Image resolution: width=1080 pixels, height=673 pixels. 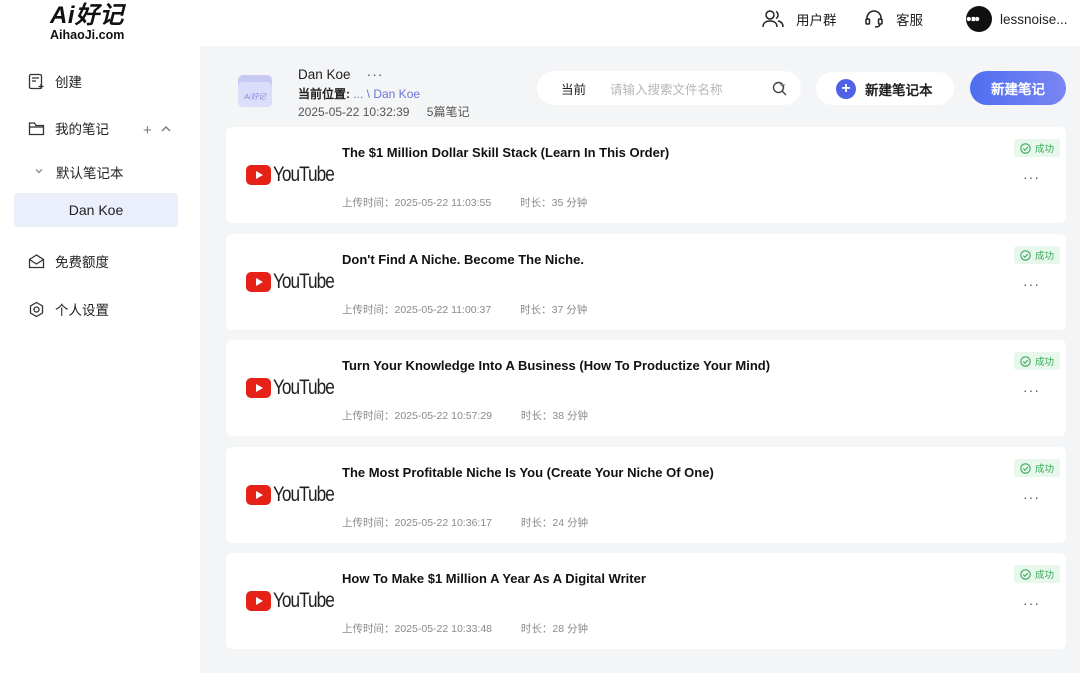 What do you see at coordinates (448, 112) in the screenshot?
I see `notebook-note-count: 5篇笔记` at bounding box center [448, 112].